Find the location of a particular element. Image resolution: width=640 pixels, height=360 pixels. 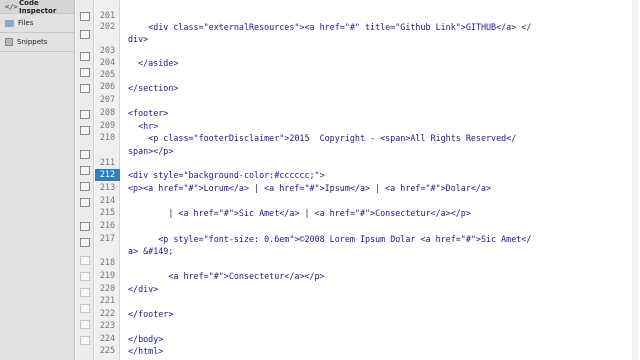

highlight-invalid-code-icon is located at coordinates (85, 170).